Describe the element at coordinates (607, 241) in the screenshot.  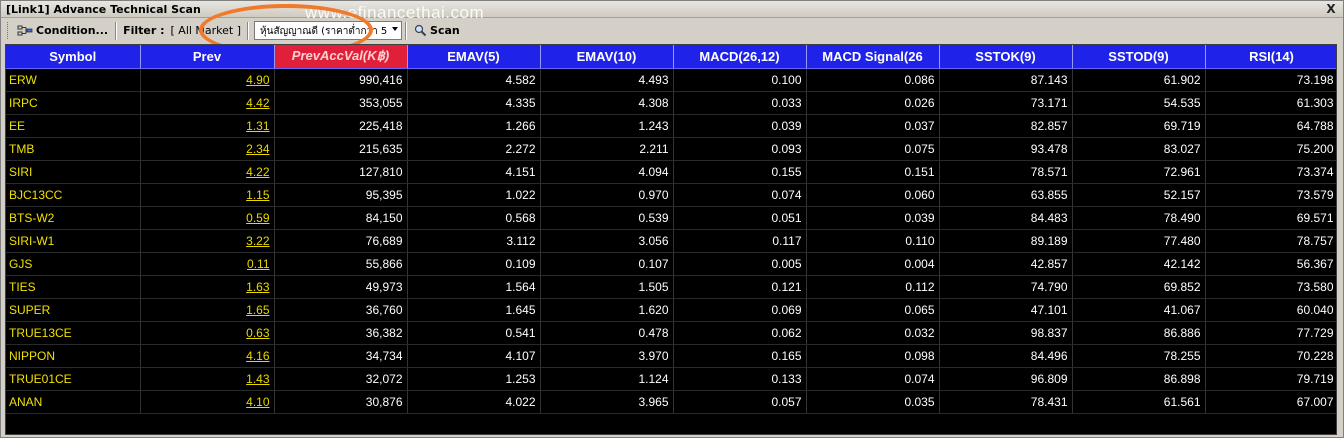
I see `col-emav10-cell: 3.056` at that location.